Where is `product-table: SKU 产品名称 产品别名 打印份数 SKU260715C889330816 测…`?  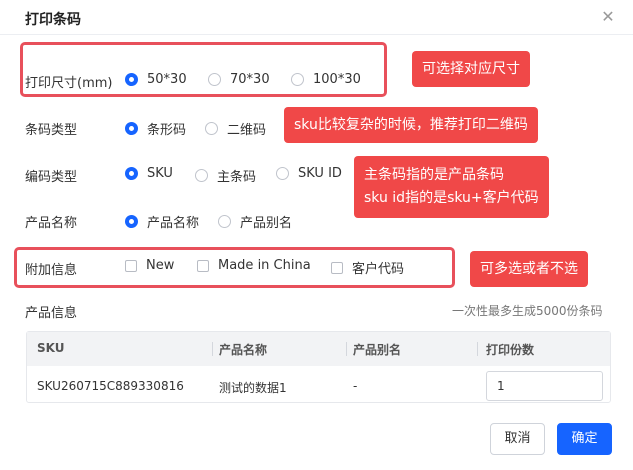 product-table: SKU 产品名称 产品别名 打印份数 SKU260715C889330816 测… is located at coordinates (318, 367).